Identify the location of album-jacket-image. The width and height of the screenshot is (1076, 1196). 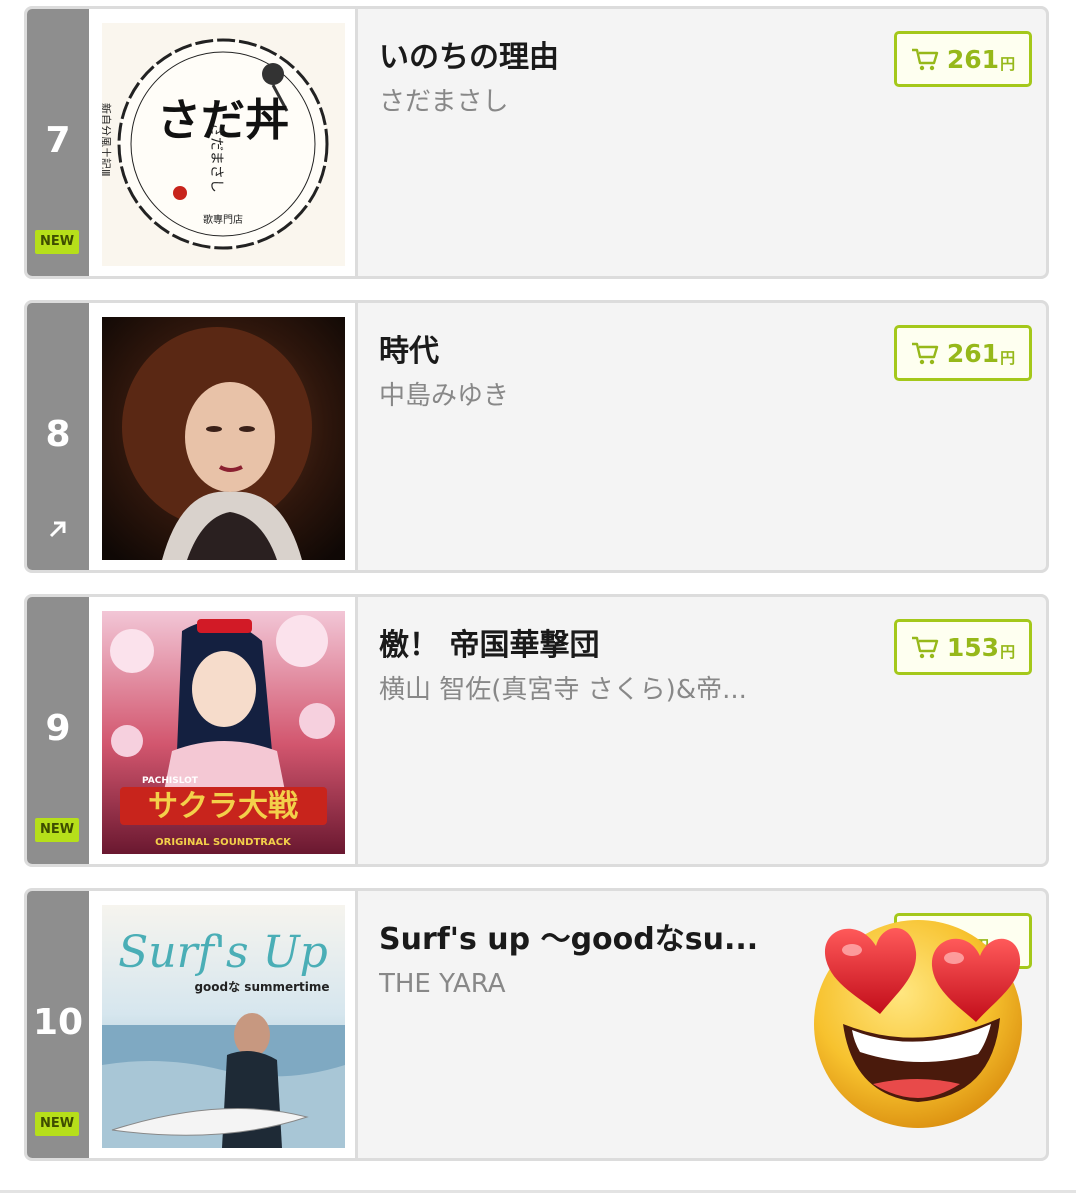
(223, 438).